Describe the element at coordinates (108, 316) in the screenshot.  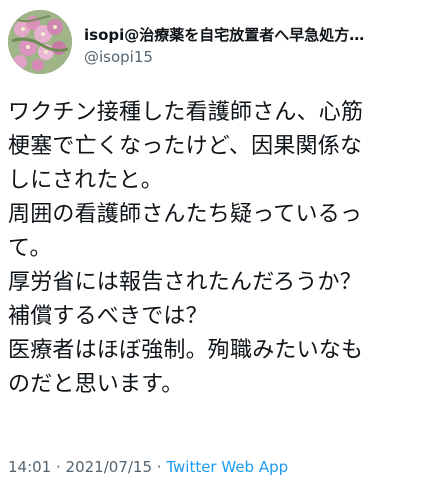
I see `tweet-text-line: 補償するべきでは？` at that location.